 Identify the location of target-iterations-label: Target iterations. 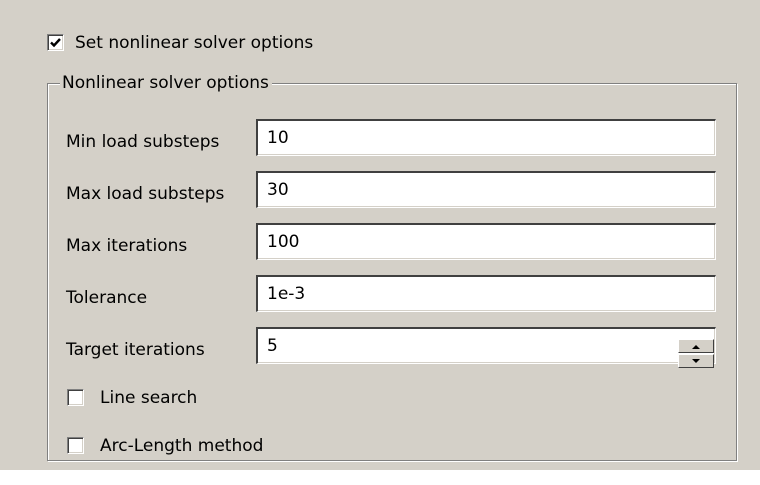
(135, 350).